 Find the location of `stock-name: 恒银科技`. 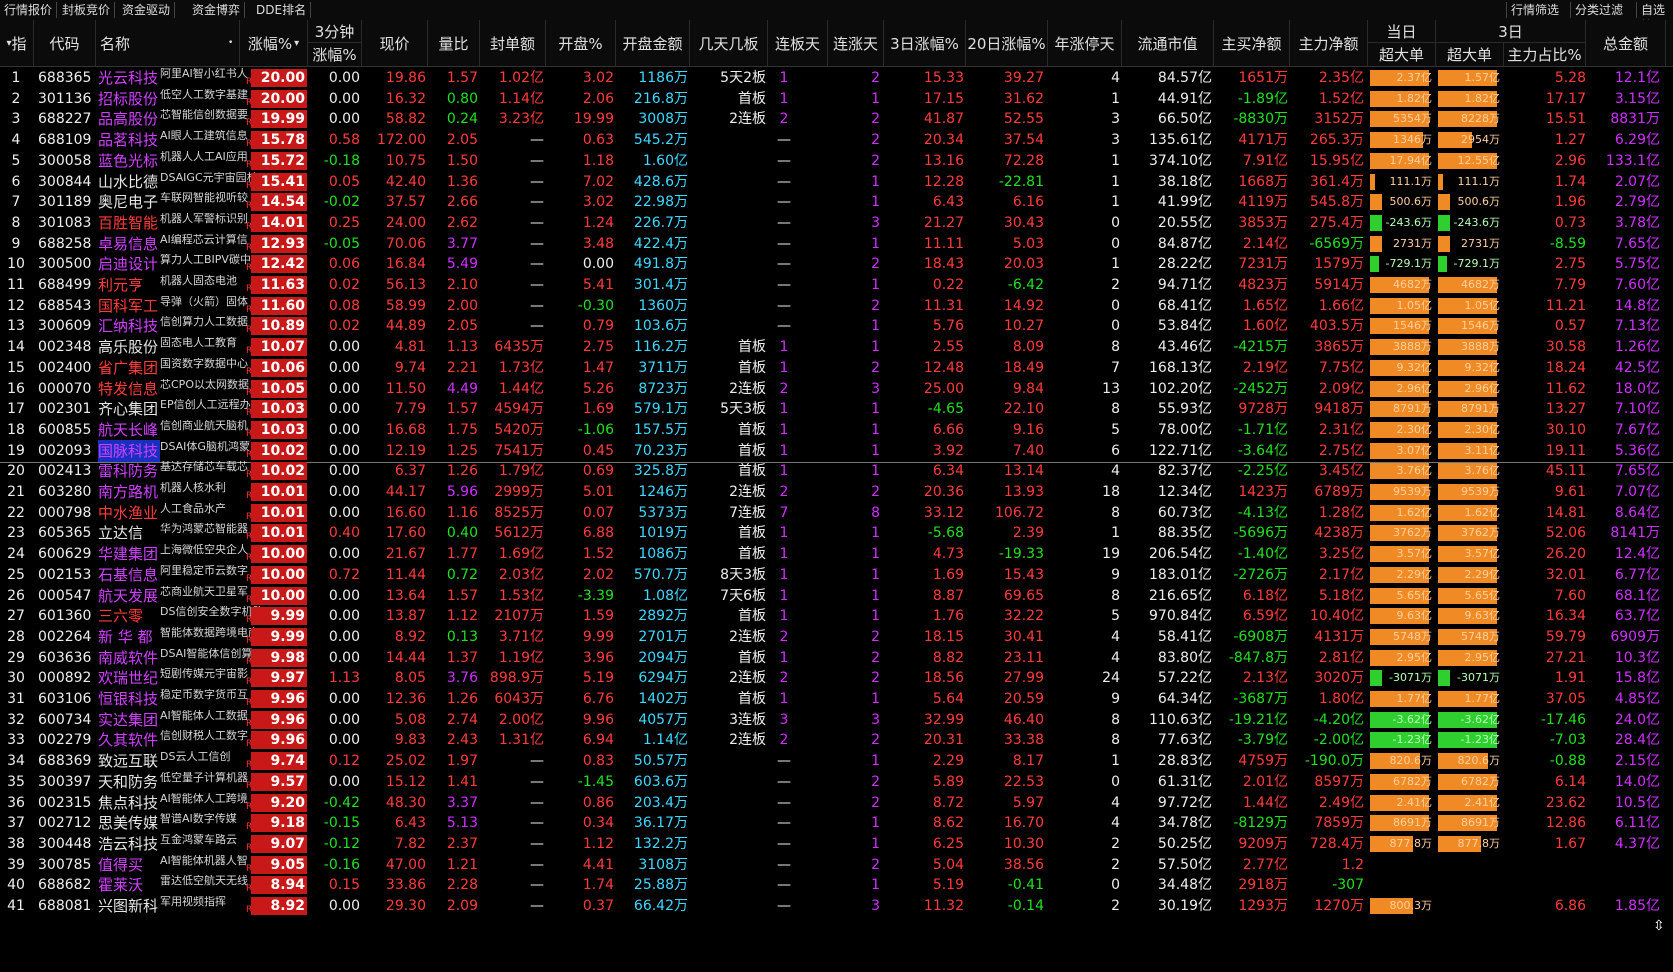

stock-name: 恒银科技 is located at coordinates (129, 699).